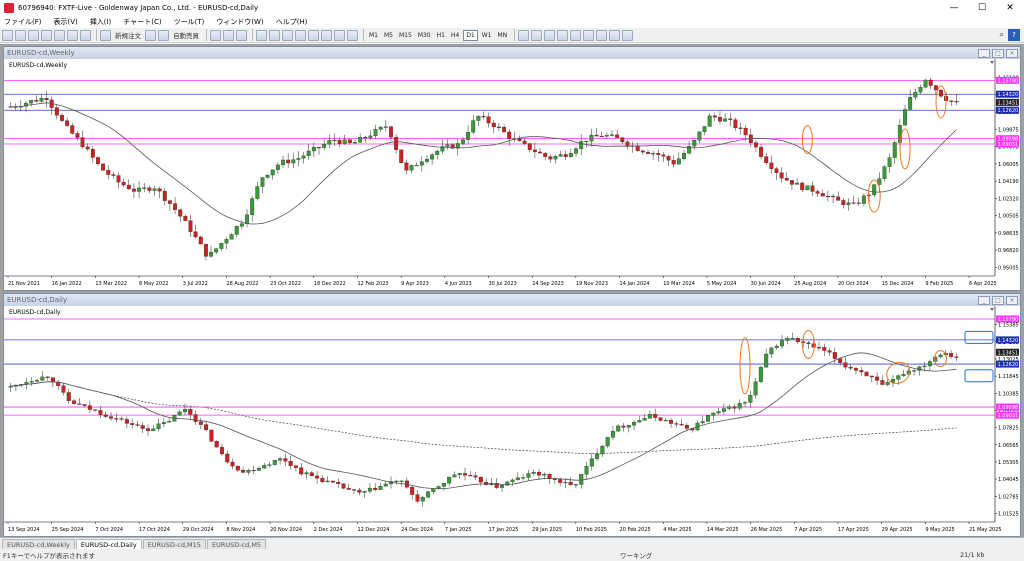  I want to click on minimize-button: —, so click(954, 8).